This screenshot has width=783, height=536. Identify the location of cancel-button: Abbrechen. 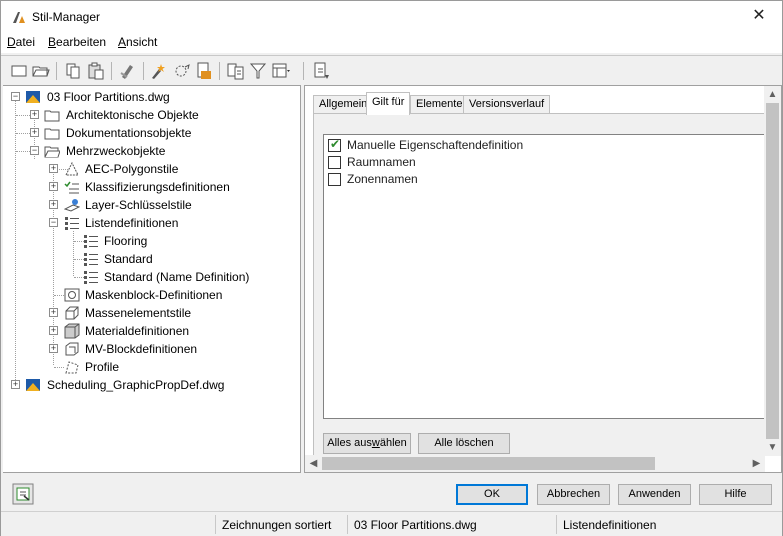
(573, 494).